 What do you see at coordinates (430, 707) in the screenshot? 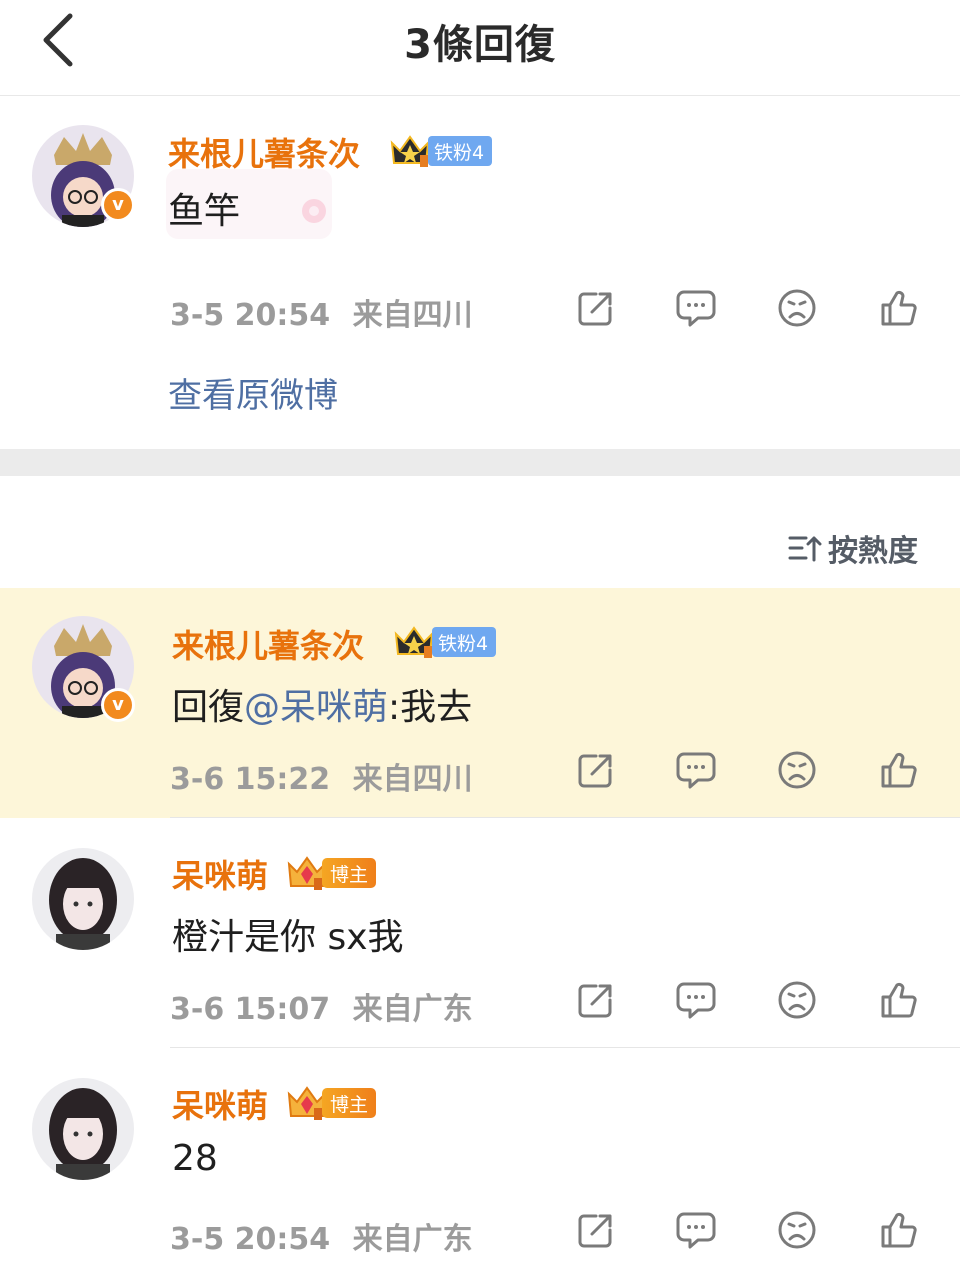
I see `reply-suffix: :我去` at bounding box center [430, 707].